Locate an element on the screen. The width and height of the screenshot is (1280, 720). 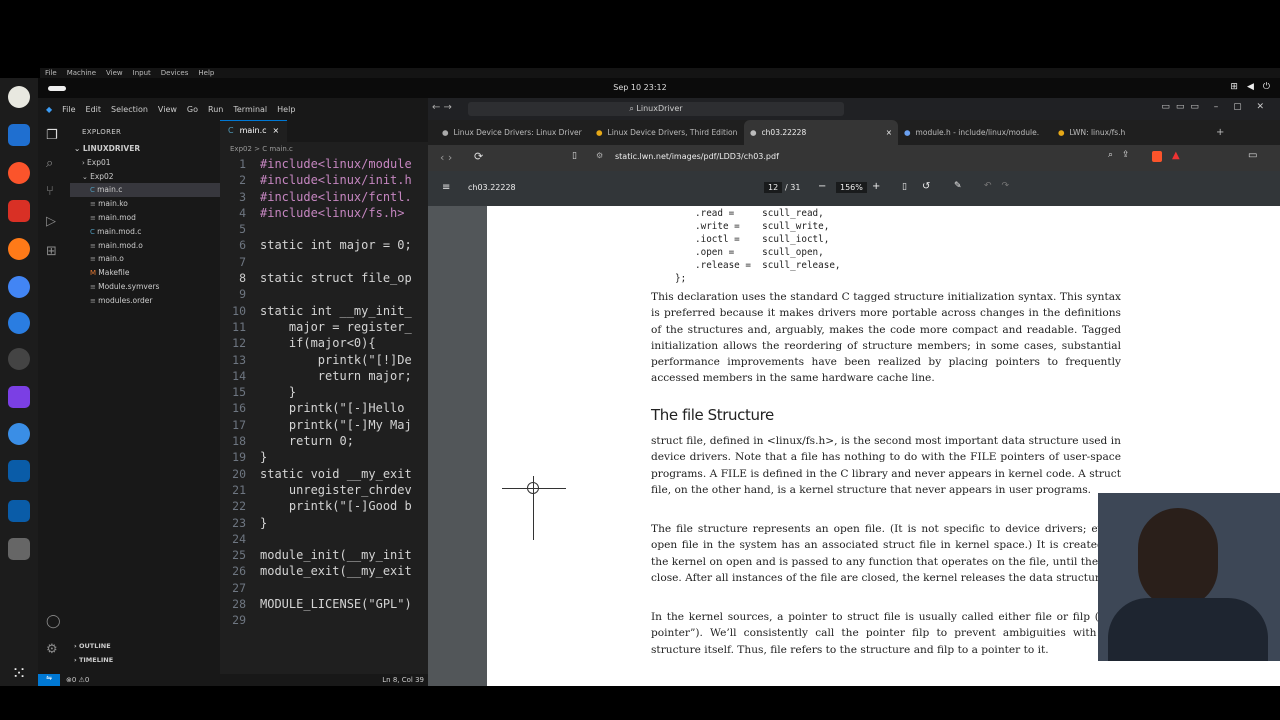
zoom-in-icon: + is located at coordinates (876, 186).